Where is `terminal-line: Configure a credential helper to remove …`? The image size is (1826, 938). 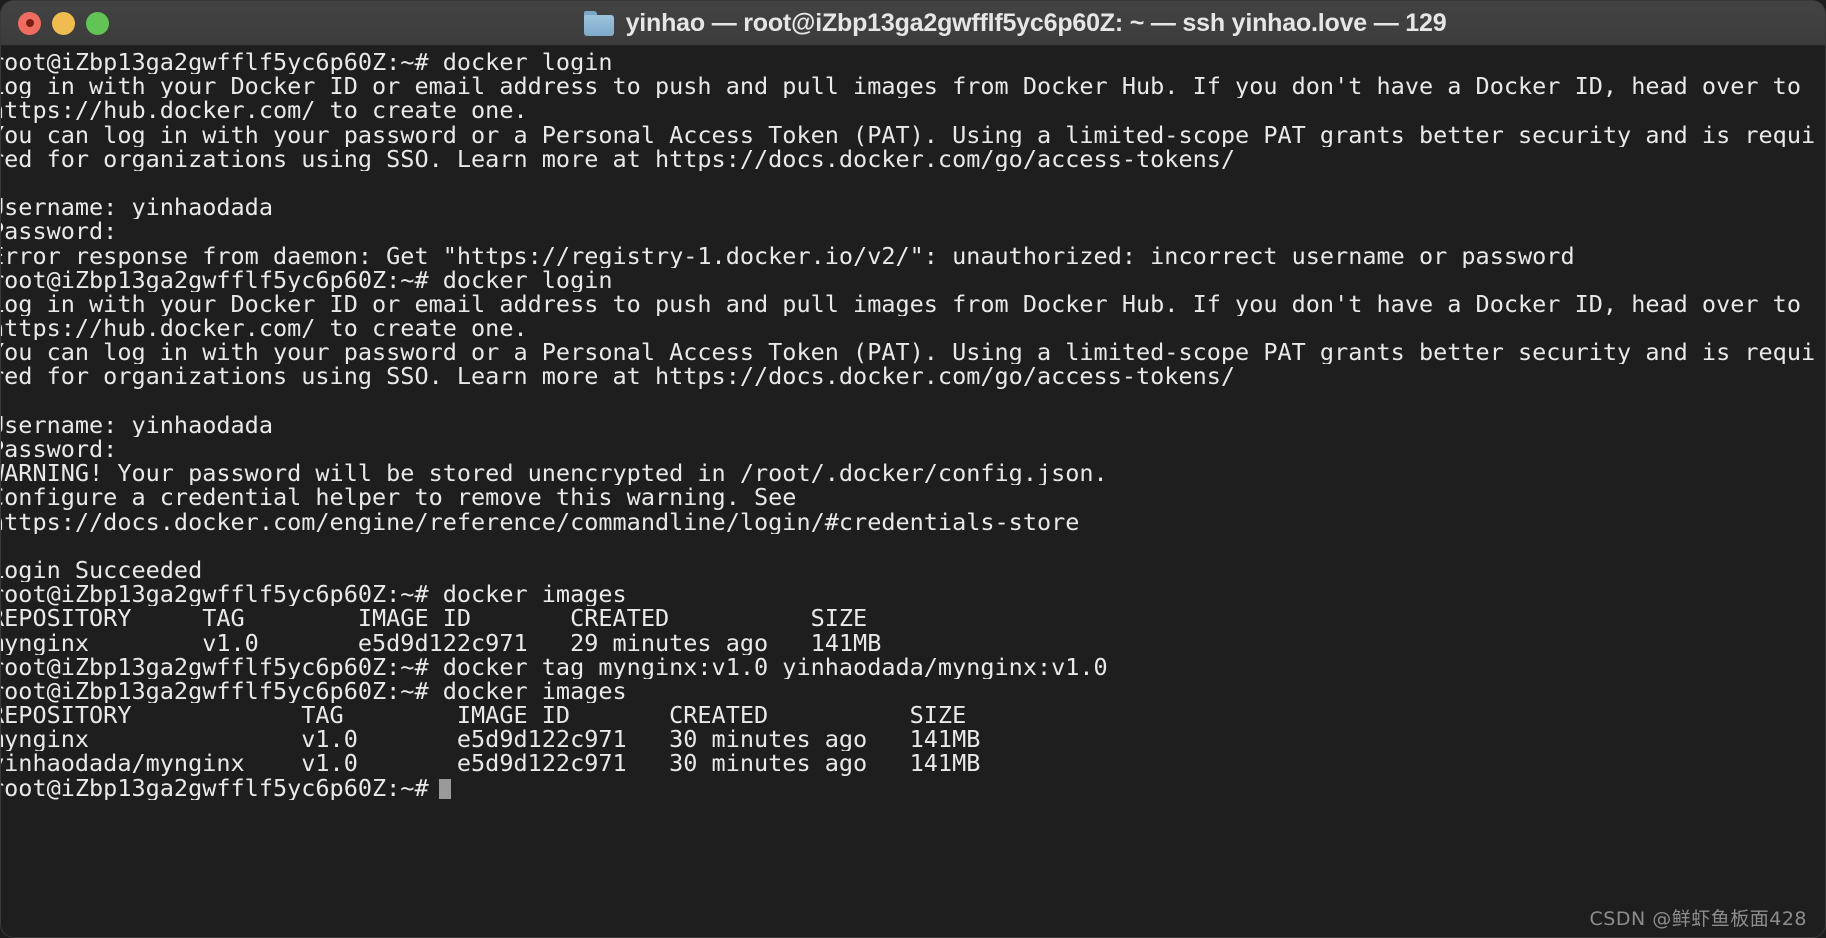
terminal-line: Configure a credential helper to remove … is located at coordinates (399, 497).